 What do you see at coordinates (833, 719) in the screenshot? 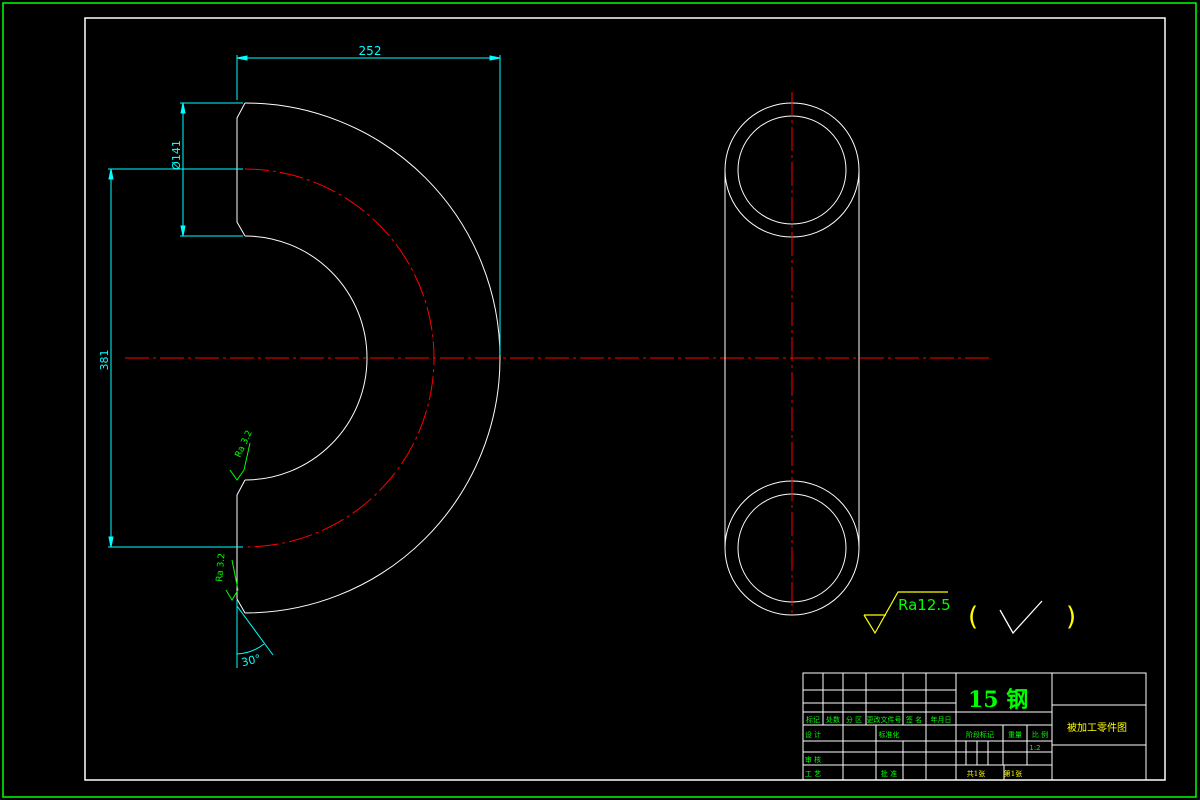
I see `tb-count: 处数` at bounding box center [833, 719].